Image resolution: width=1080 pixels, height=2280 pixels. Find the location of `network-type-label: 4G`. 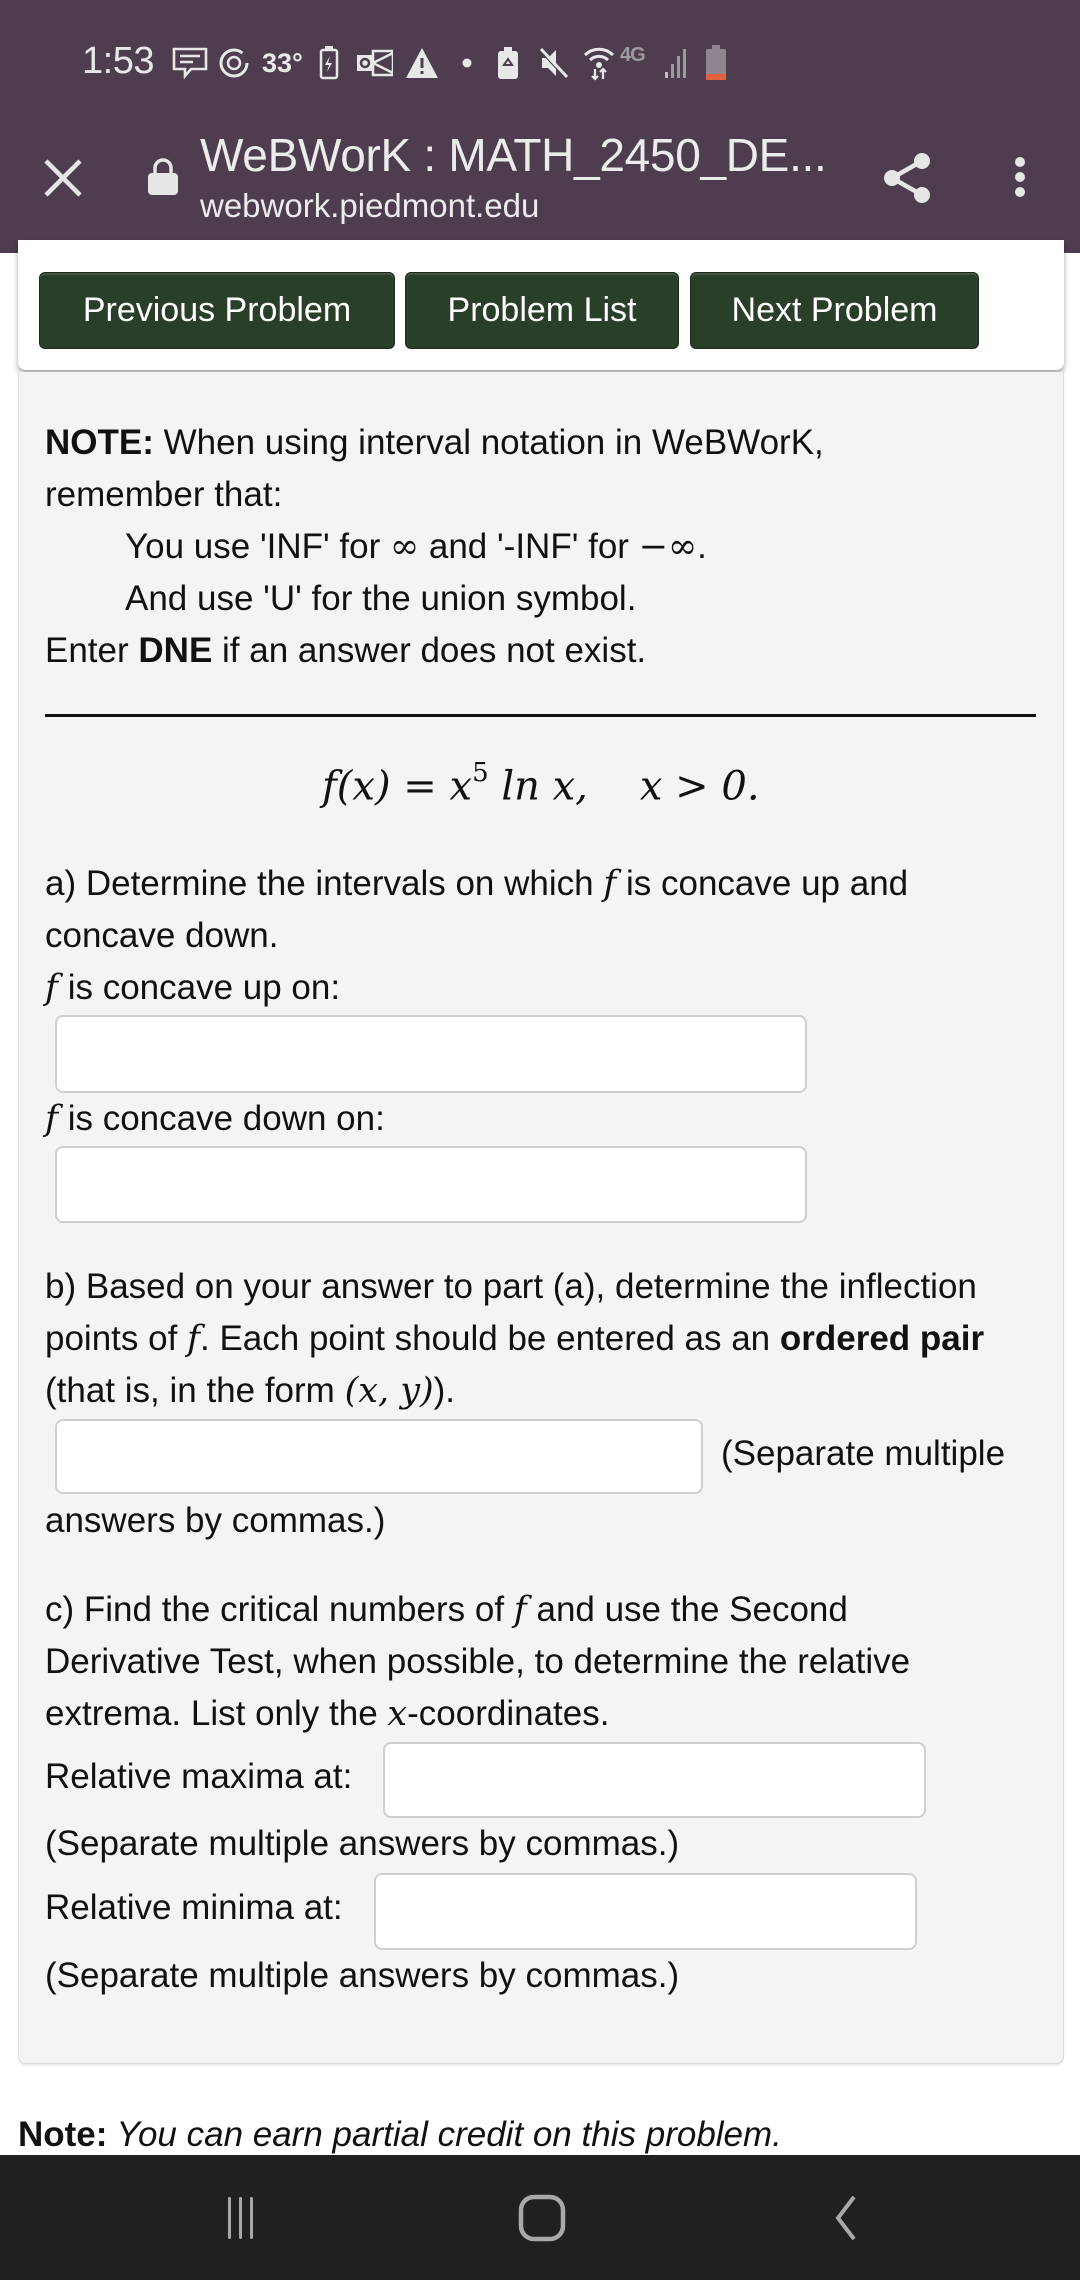

network-type-label: 4G is located at coordinates (633, 55).